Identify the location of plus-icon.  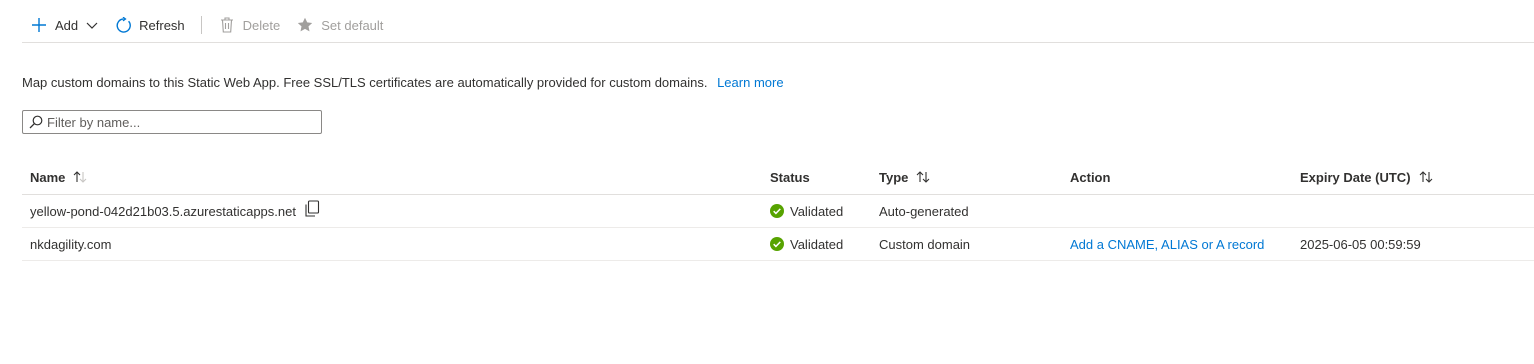
(39, 25).